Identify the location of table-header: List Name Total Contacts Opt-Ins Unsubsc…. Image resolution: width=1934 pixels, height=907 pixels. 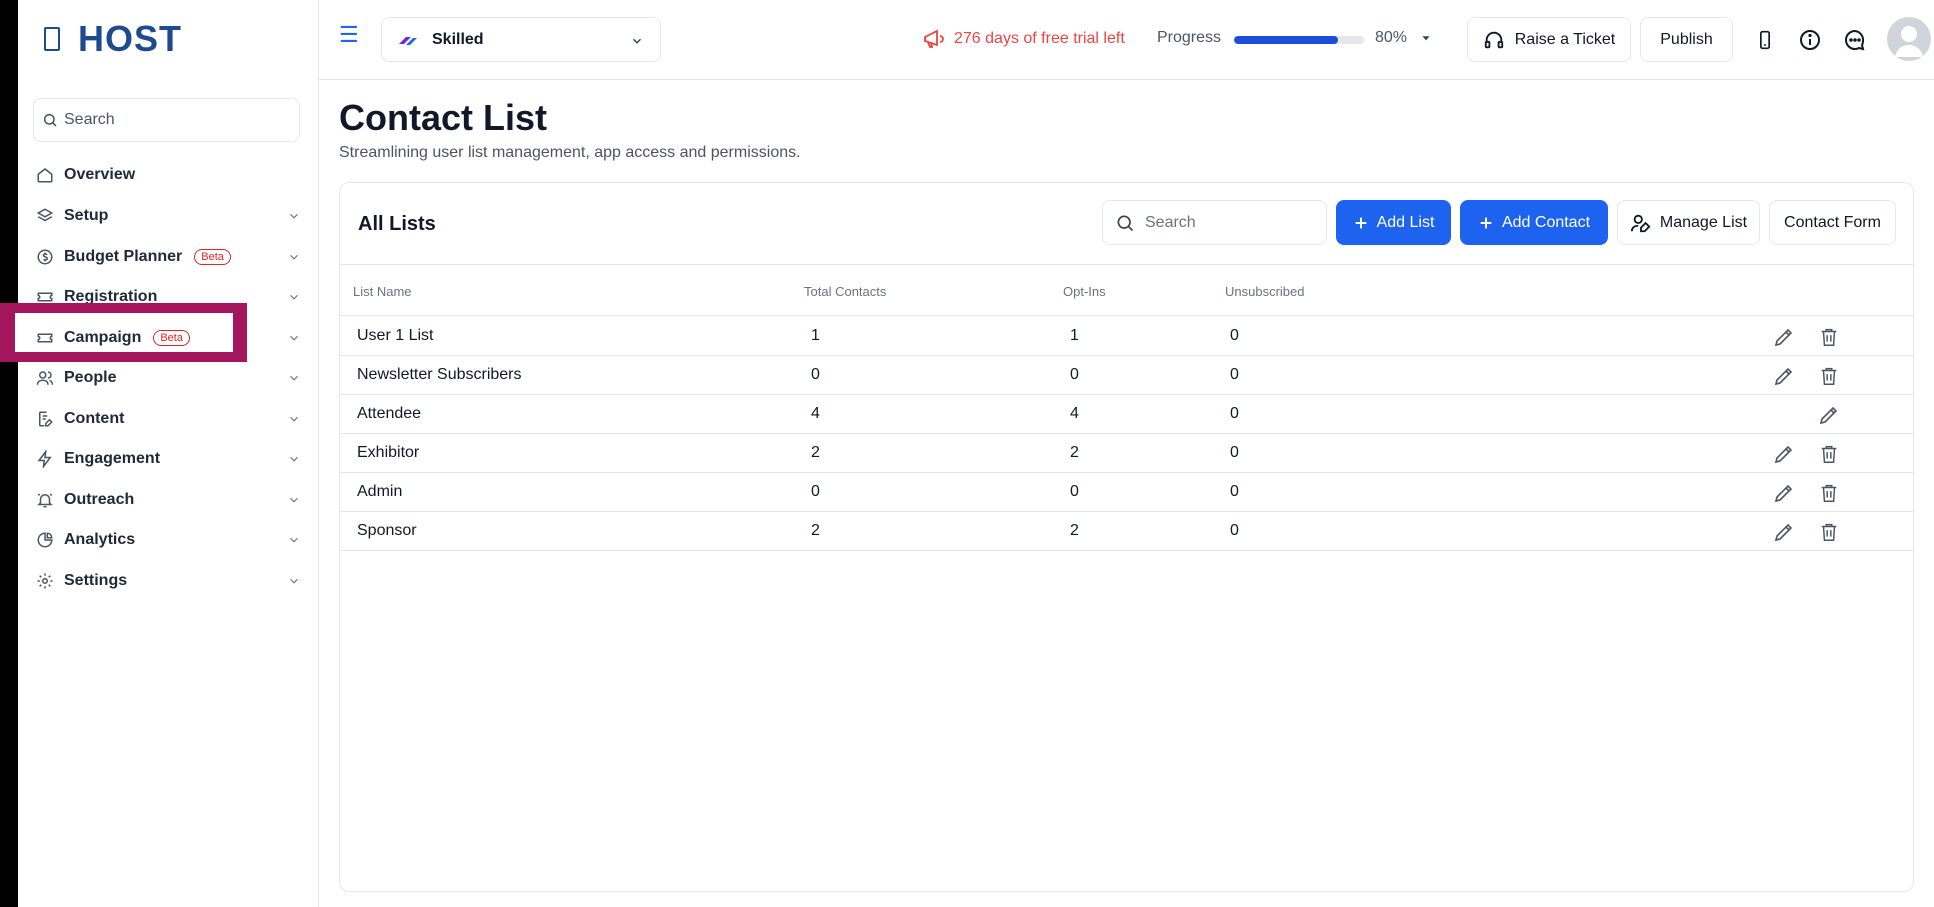
(1126, 290).